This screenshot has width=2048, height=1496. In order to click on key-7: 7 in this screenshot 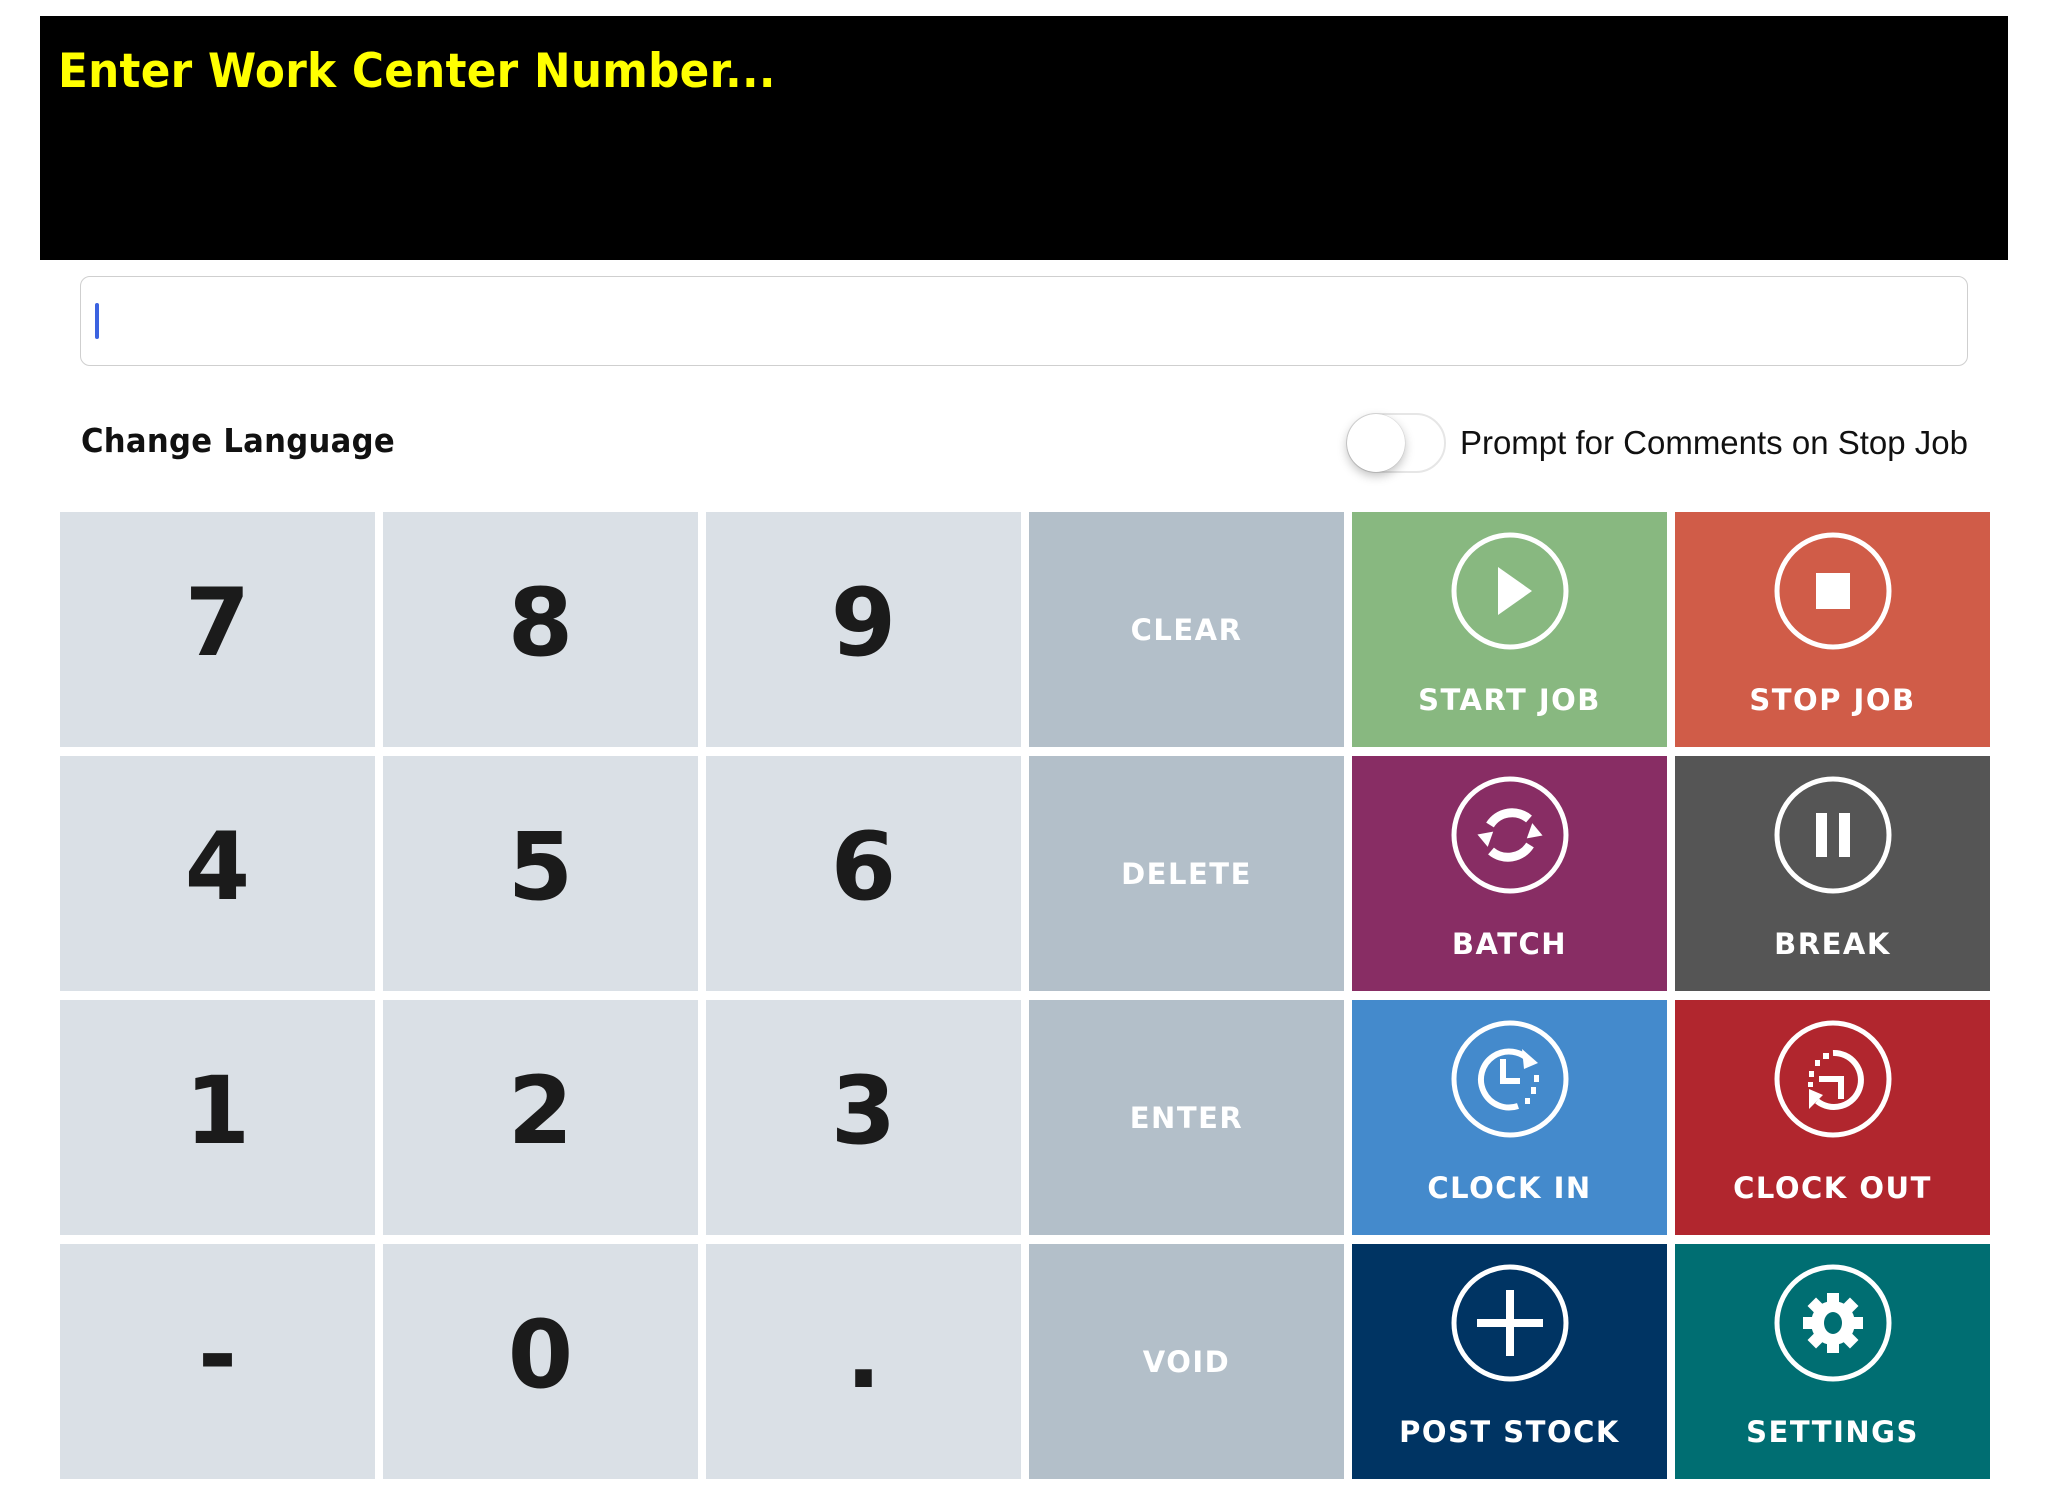, I will do `click(217, 629)`.